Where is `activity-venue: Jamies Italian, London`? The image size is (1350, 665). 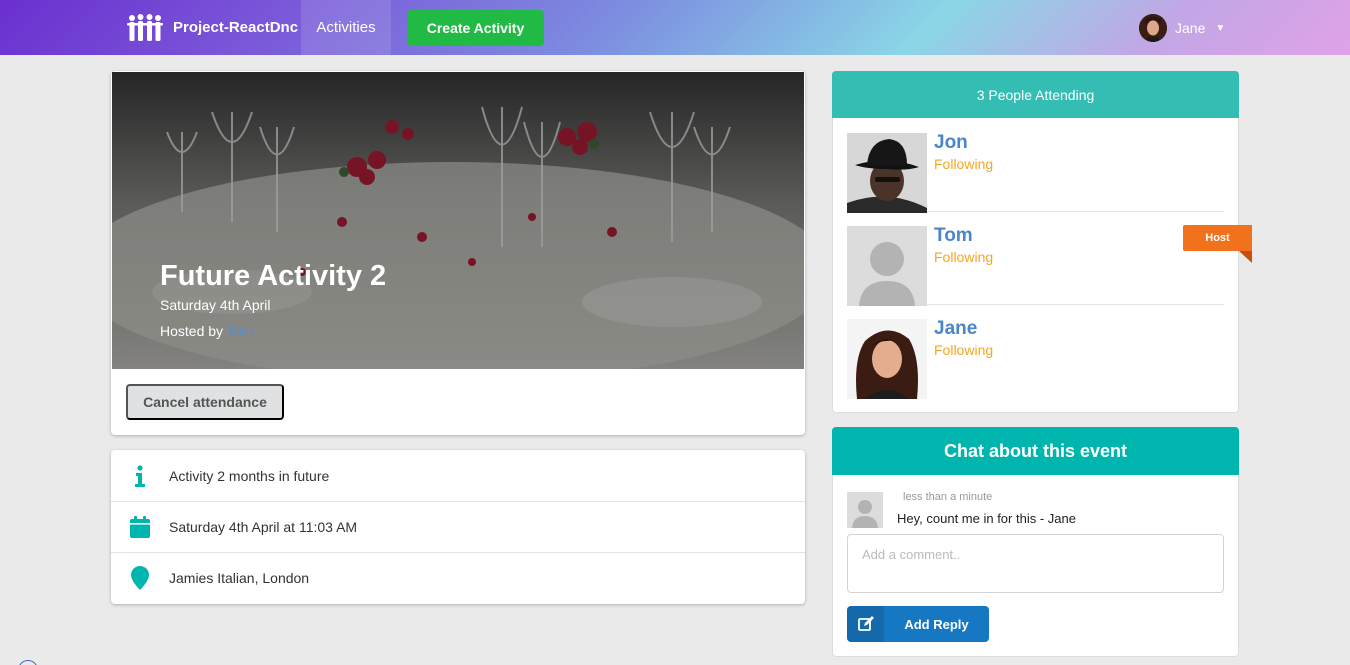 activity-venue: Jamies Italian, London is located at coordinates (239, 578).